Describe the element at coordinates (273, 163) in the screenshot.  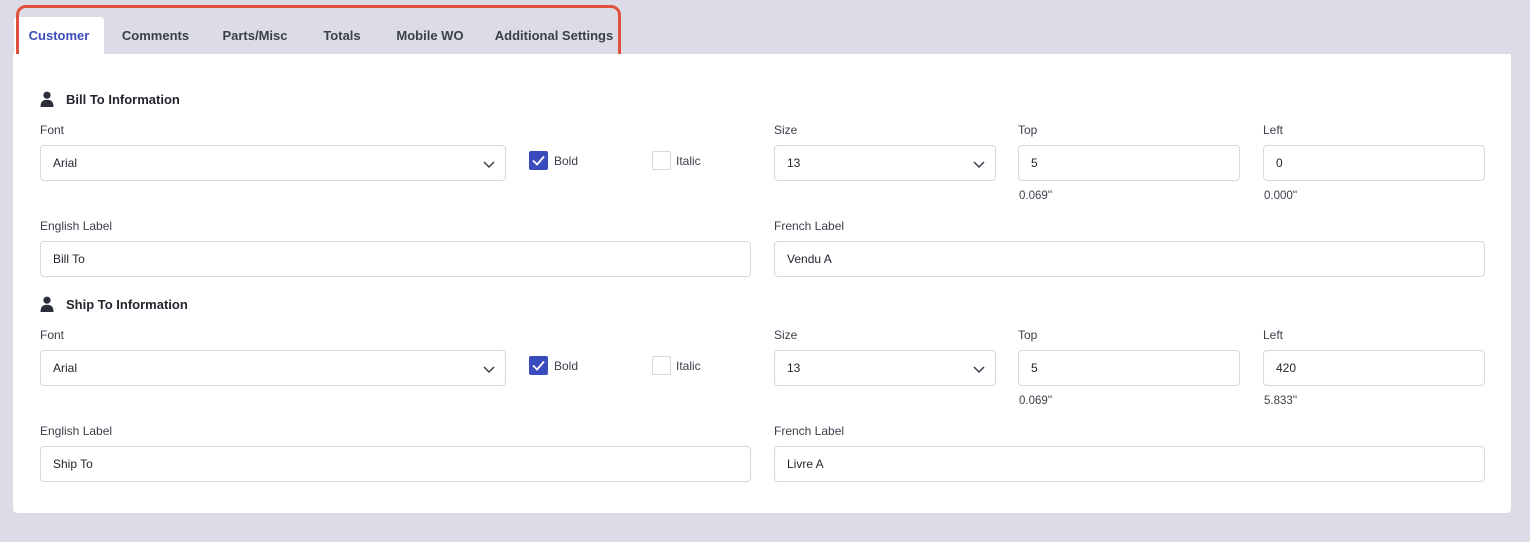
I see `bill-to-font-select: Arial` at that location.